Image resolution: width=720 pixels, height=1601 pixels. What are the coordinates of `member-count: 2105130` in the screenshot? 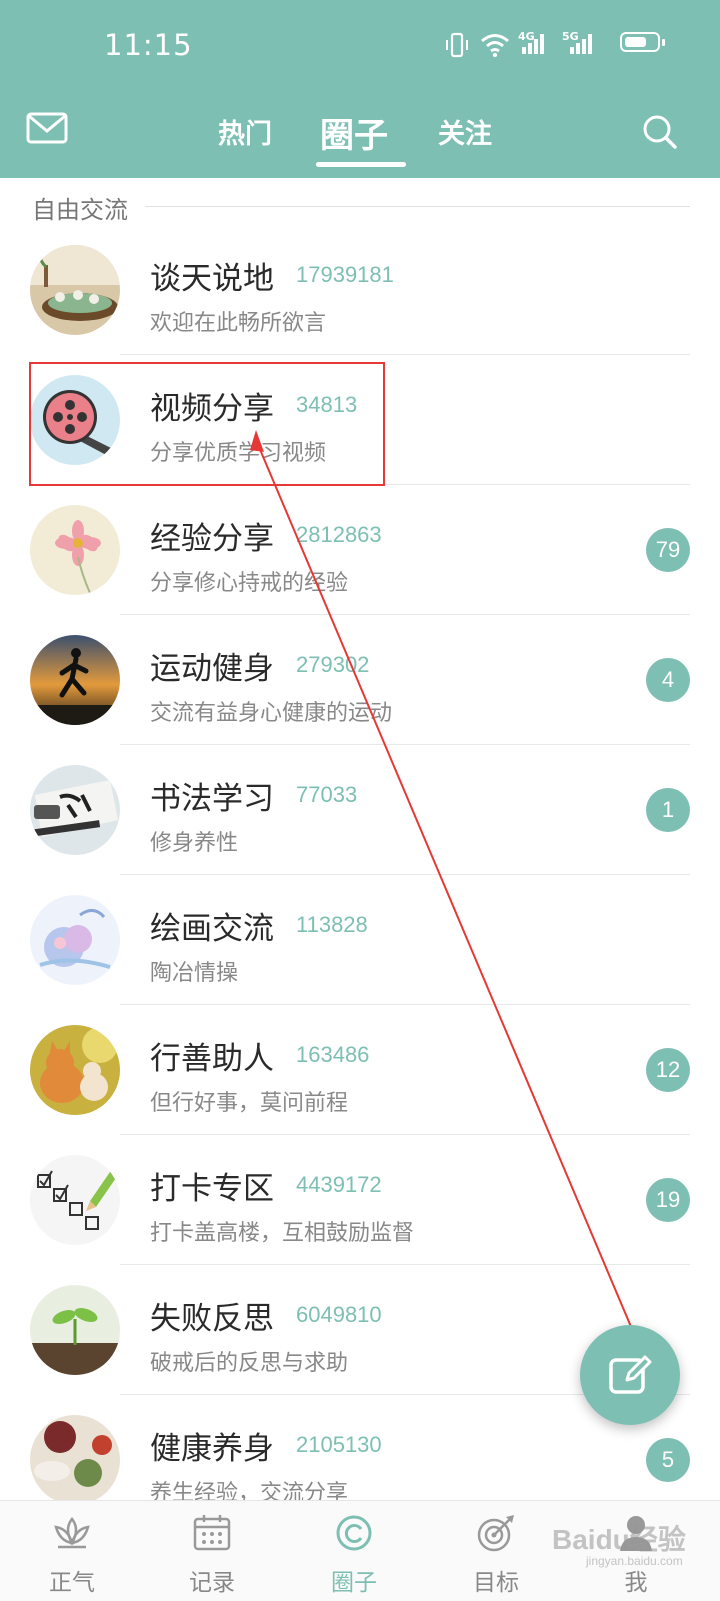 It's located at (339, 1444).